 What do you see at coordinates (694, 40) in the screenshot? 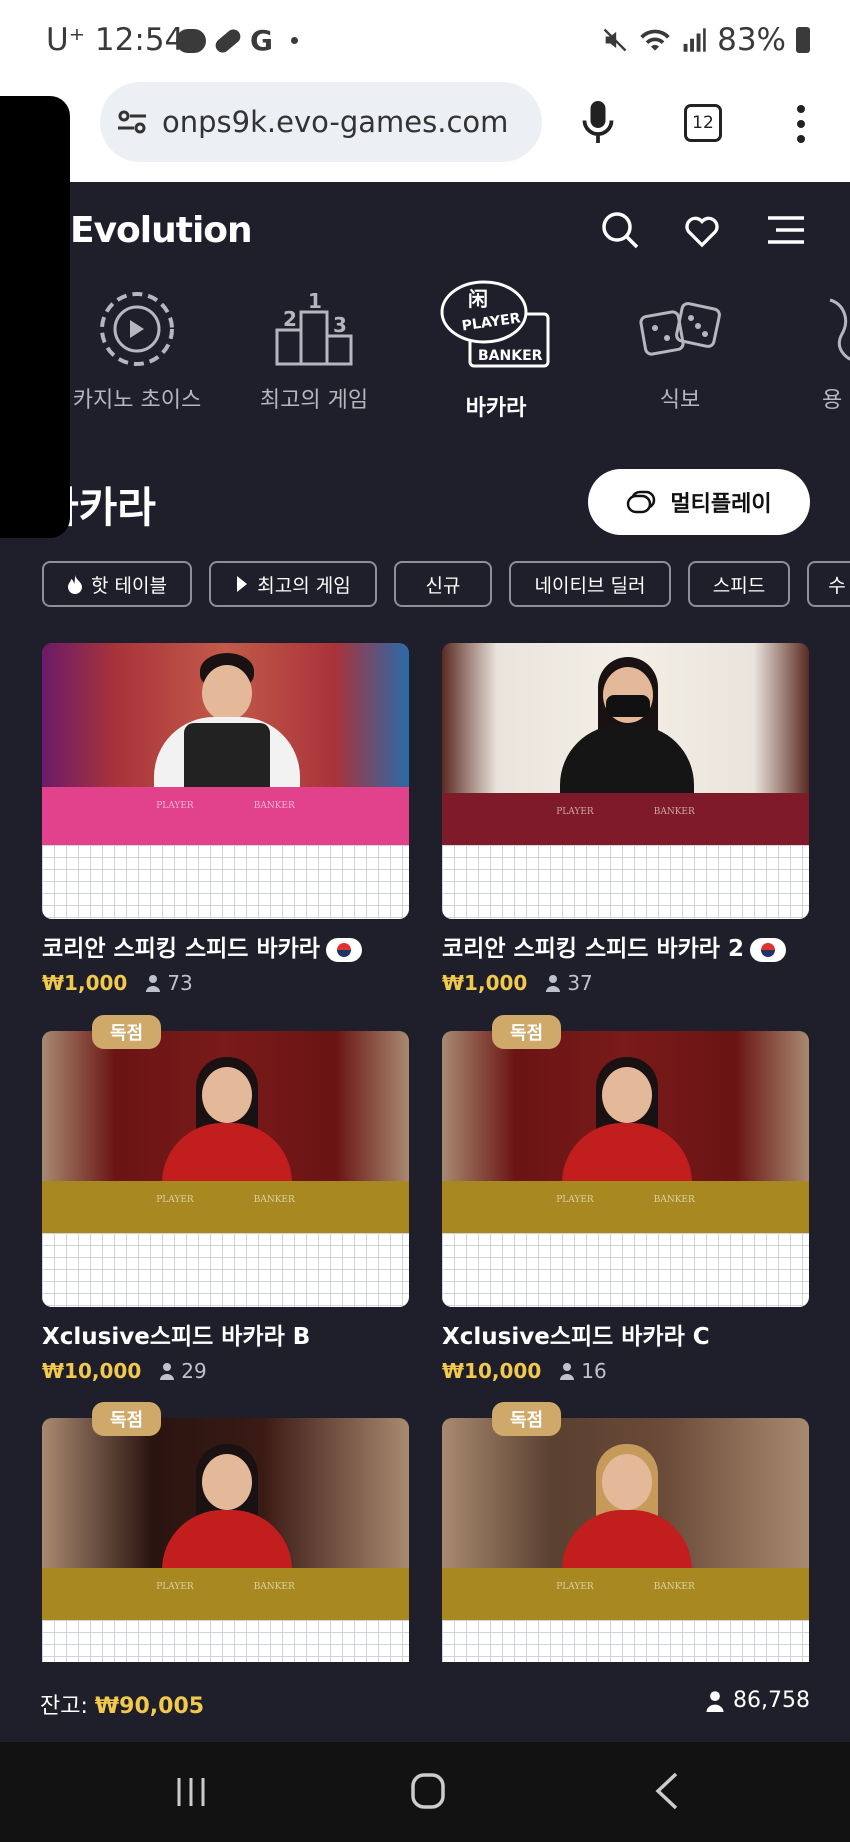
I see `signal-icon` at bounding box center [694, 40].